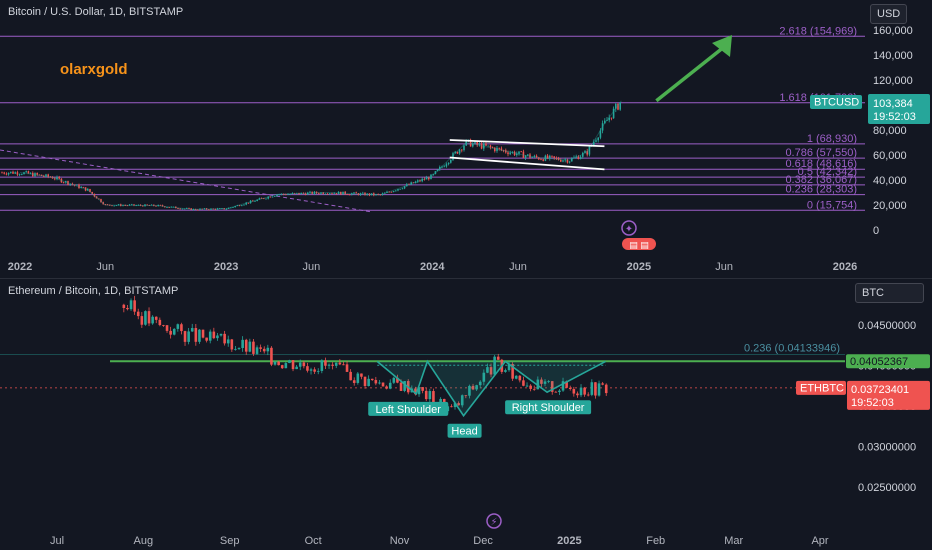 The height and width of the screenshot is (550, 932). Describe the element at coordinates (230, 541) in the screenshot. I see `eth-x-tick: Sep` at that location.